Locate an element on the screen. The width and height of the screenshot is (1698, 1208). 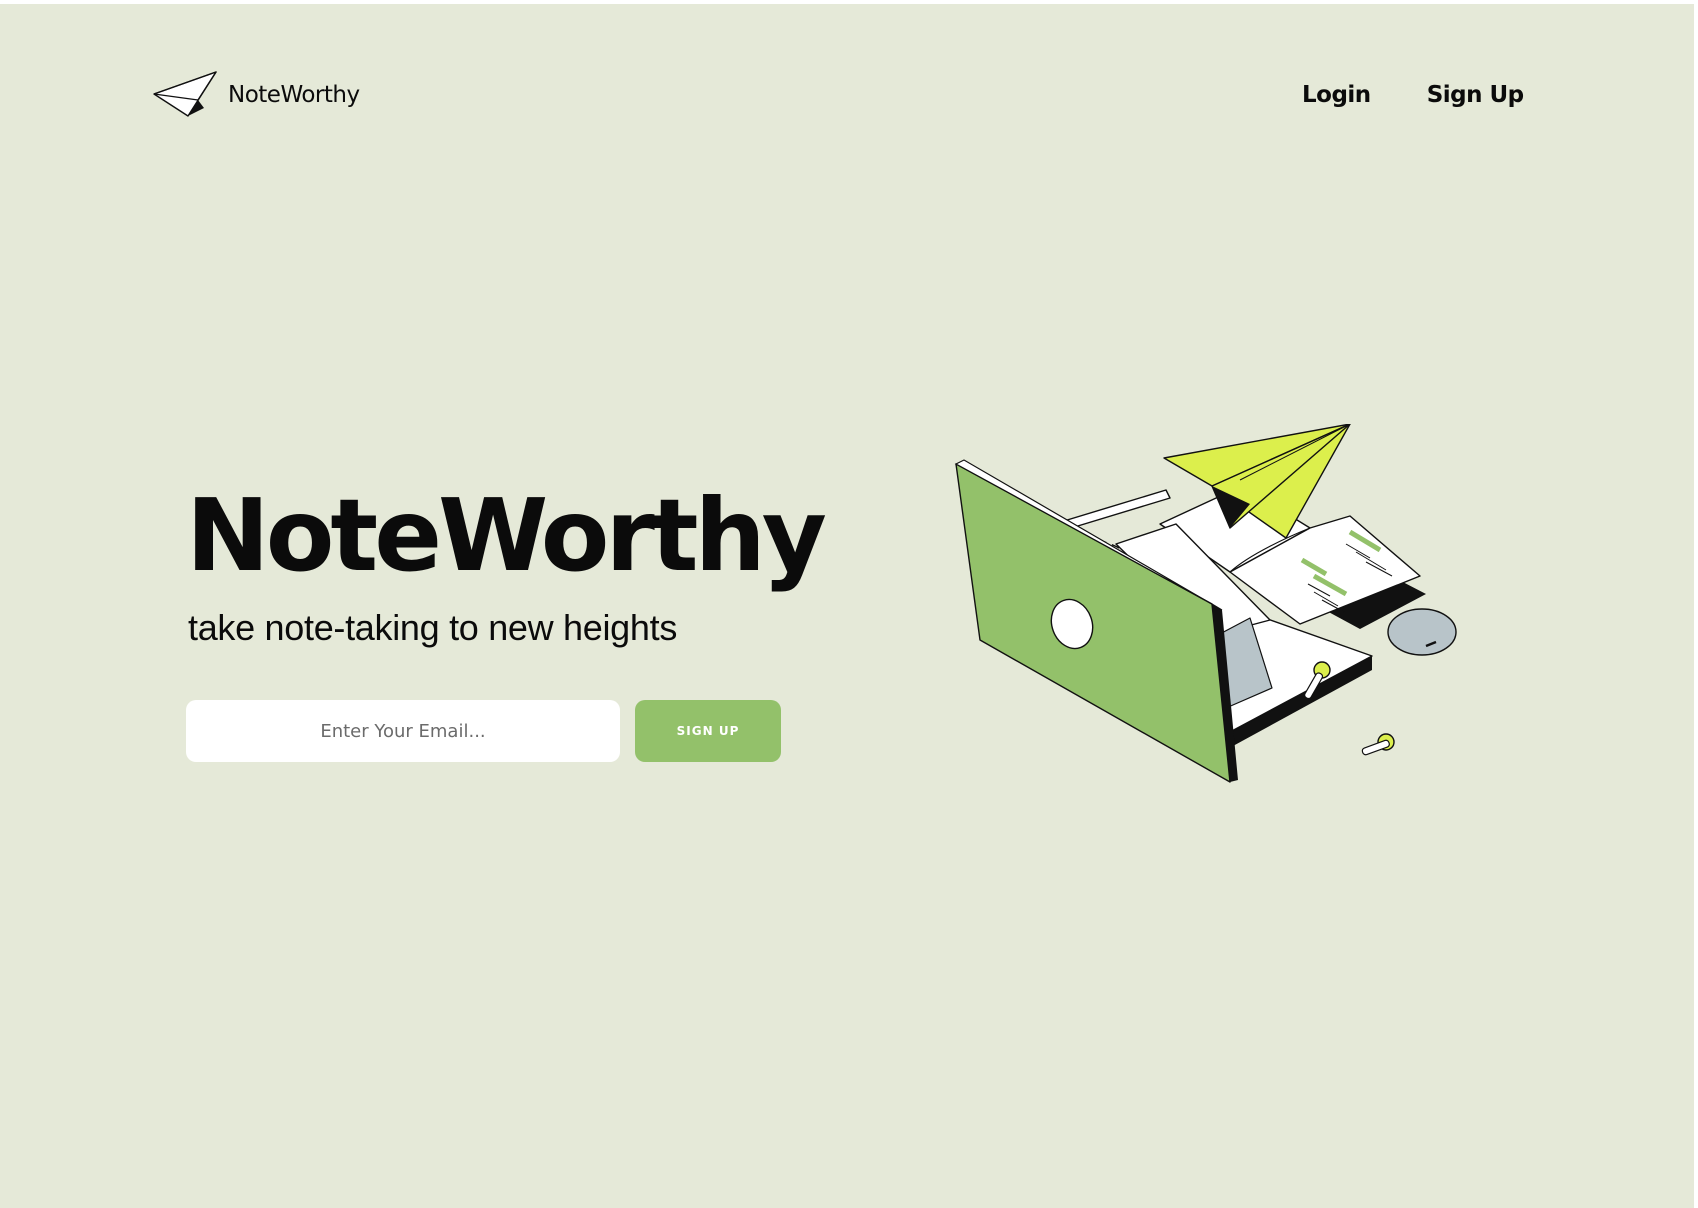
hero-title: NoteWorthy is located at coordinates (506, 535).